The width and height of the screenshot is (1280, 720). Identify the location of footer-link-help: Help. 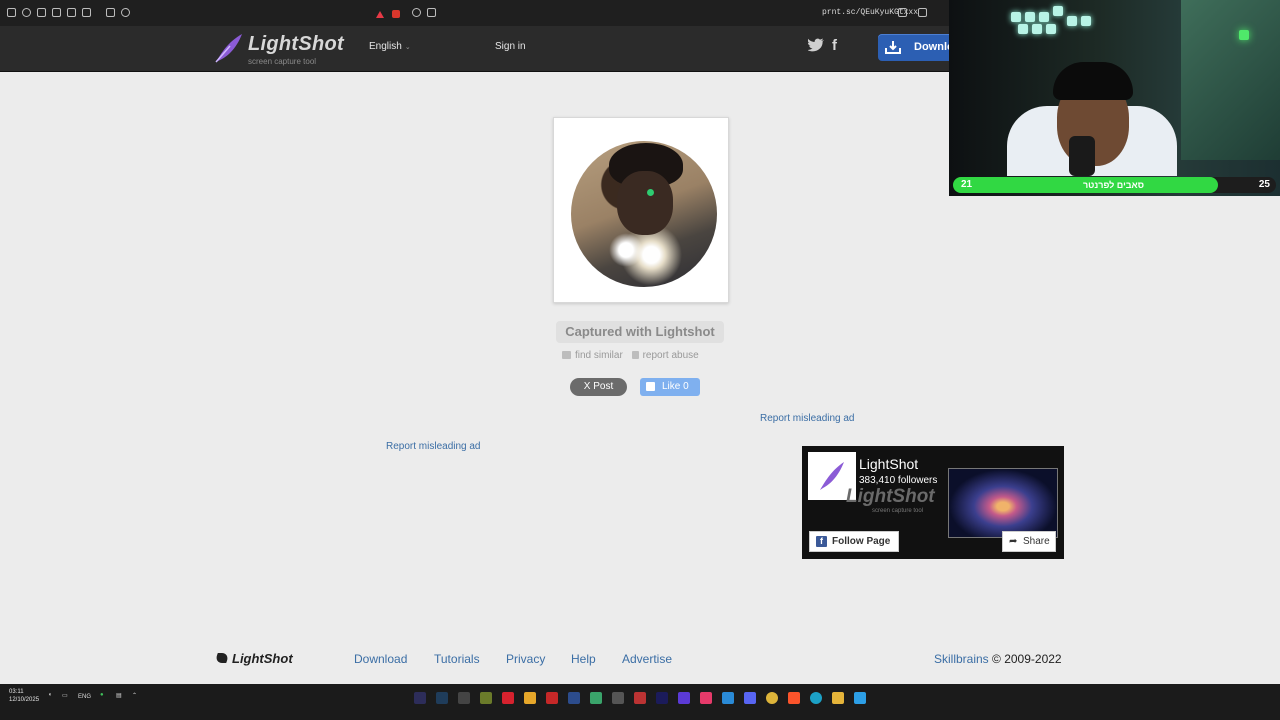
(583, 659).